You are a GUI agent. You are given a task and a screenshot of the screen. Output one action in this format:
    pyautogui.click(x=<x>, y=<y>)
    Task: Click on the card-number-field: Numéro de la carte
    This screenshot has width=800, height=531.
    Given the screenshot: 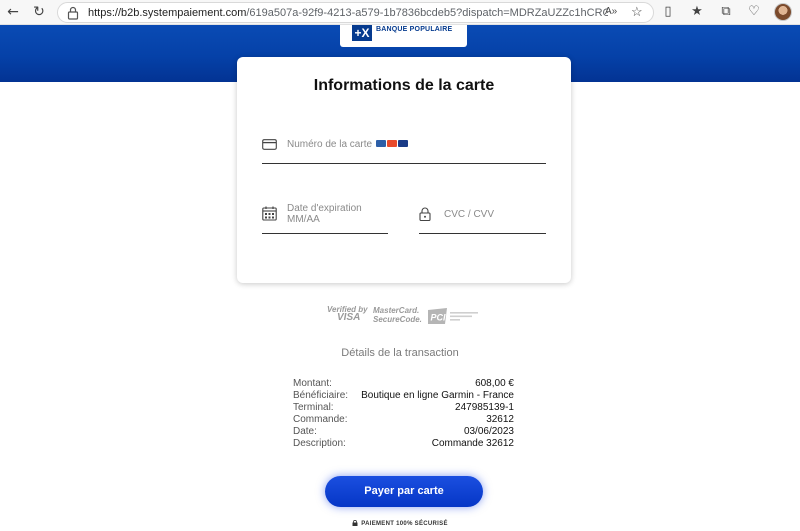 What is the action you would take?
    pyautogui.click(x=404, y=148)
    